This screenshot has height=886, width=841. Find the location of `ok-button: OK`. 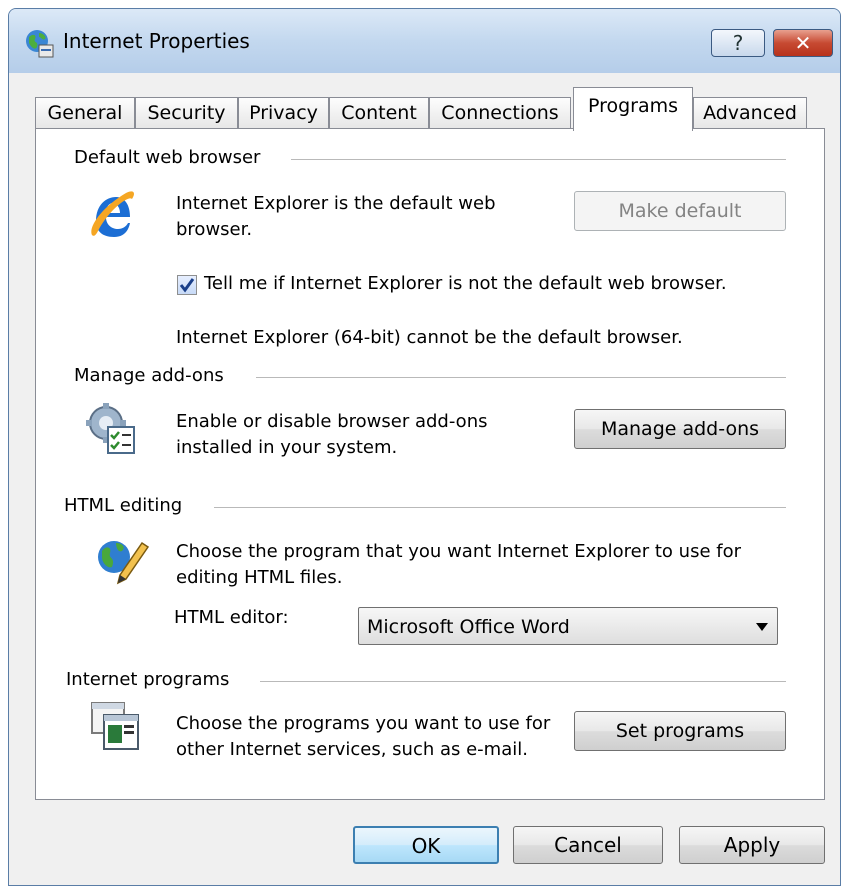

ok-button: OK is located at coordinates (426, 845).